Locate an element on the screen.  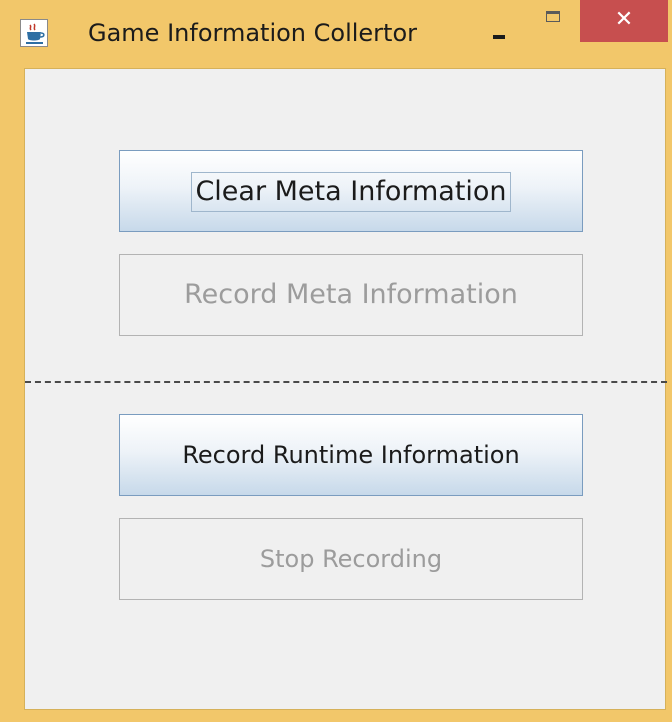
stop-recording-button: Stop Recording is located at coordinates (351, 559).